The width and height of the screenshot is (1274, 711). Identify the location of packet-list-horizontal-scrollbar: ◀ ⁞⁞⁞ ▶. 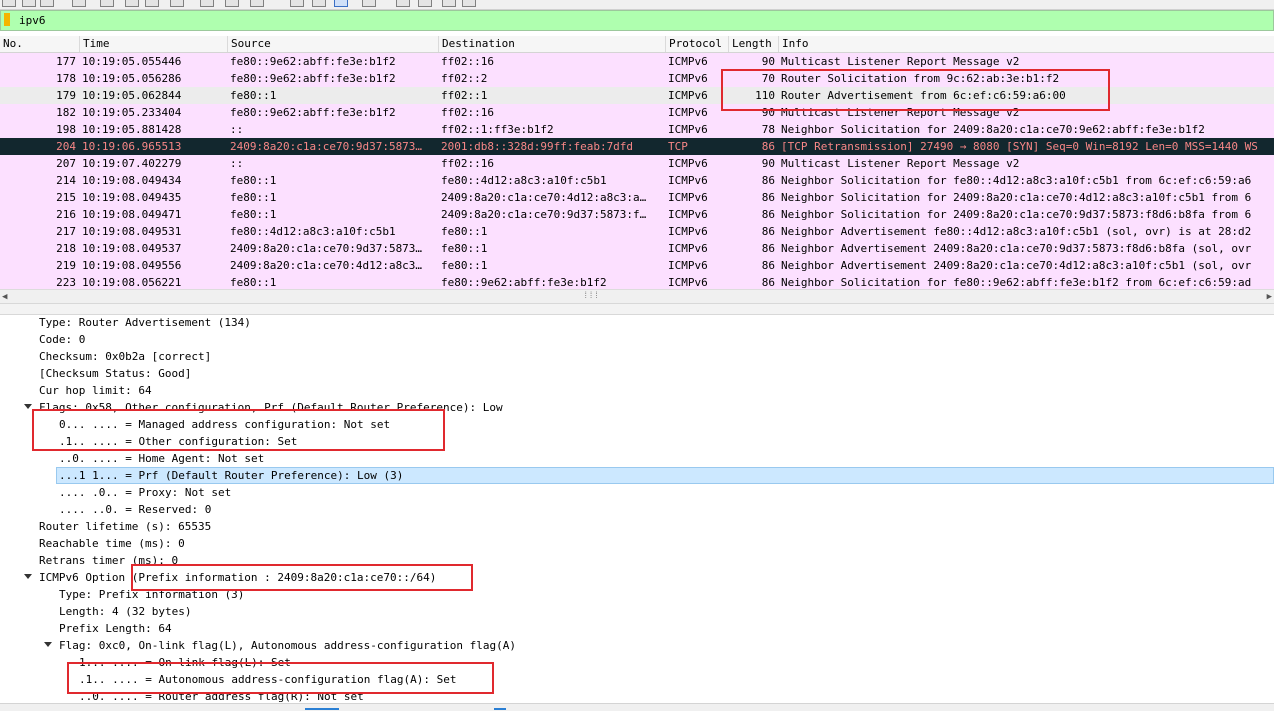
(637, 296).